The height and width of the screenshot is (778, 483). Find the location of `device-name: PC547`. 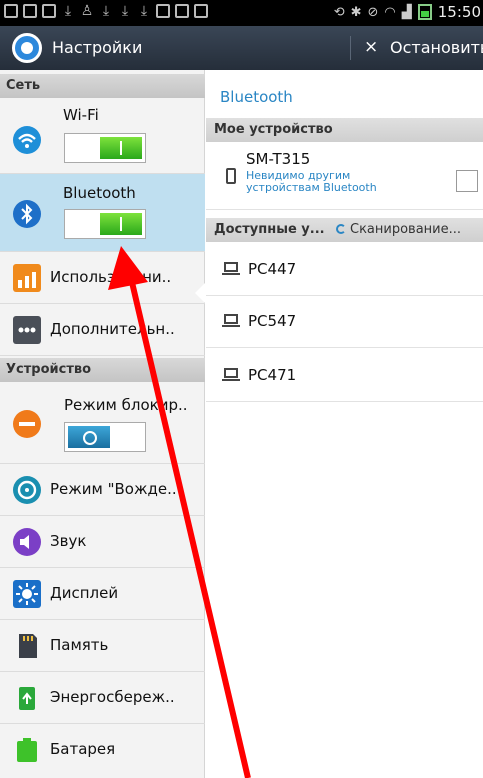

device-name: PC547 is located at coordinates (272, 321).